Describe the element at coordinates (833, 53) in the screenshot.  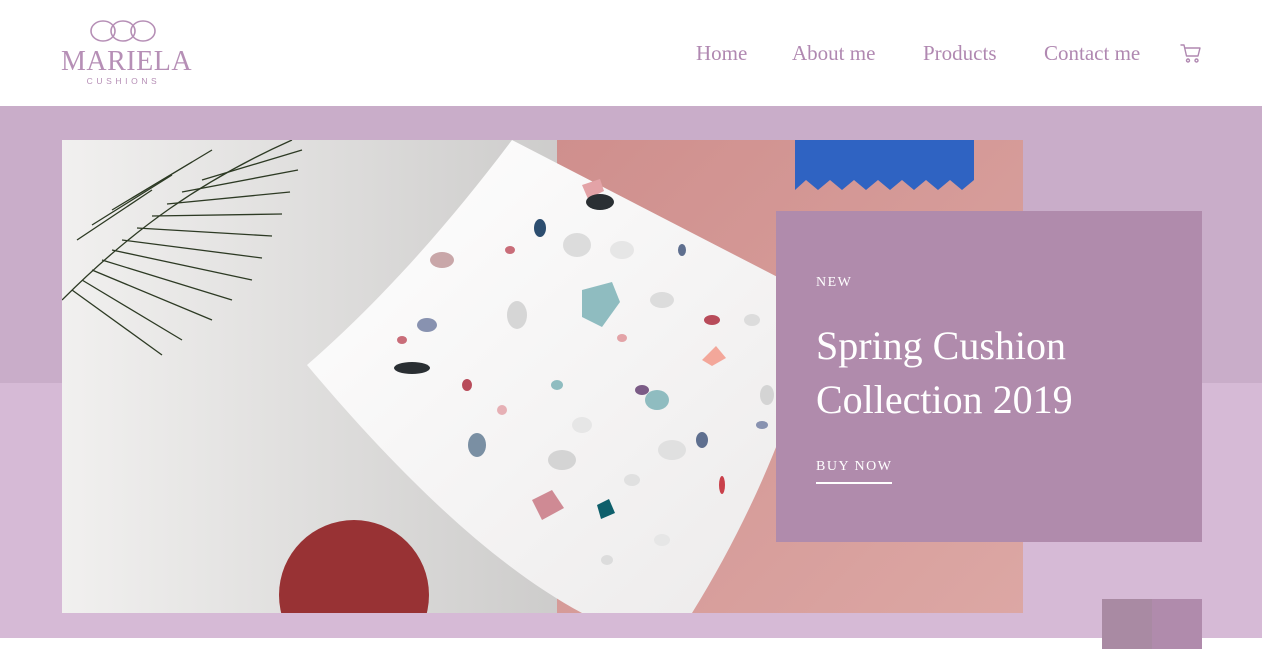
I see `nav-about-me: About me` at that location.